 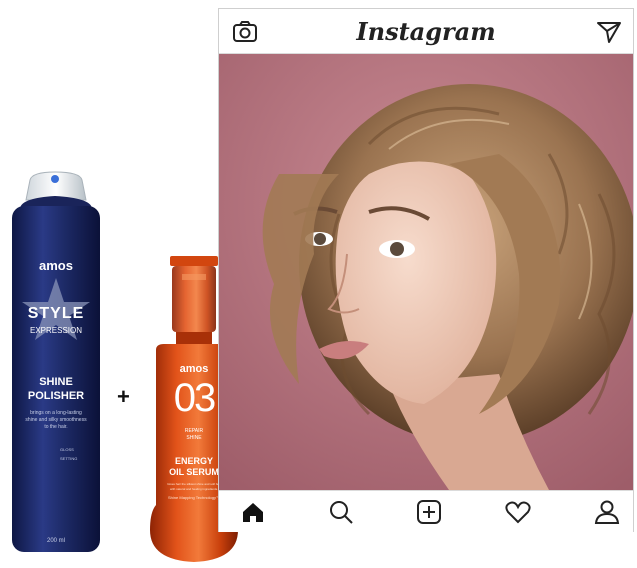 What do you see at coordinates (429, 512) in the screenshot?
I see `add-post-icon` at bounding box center [429, 512].